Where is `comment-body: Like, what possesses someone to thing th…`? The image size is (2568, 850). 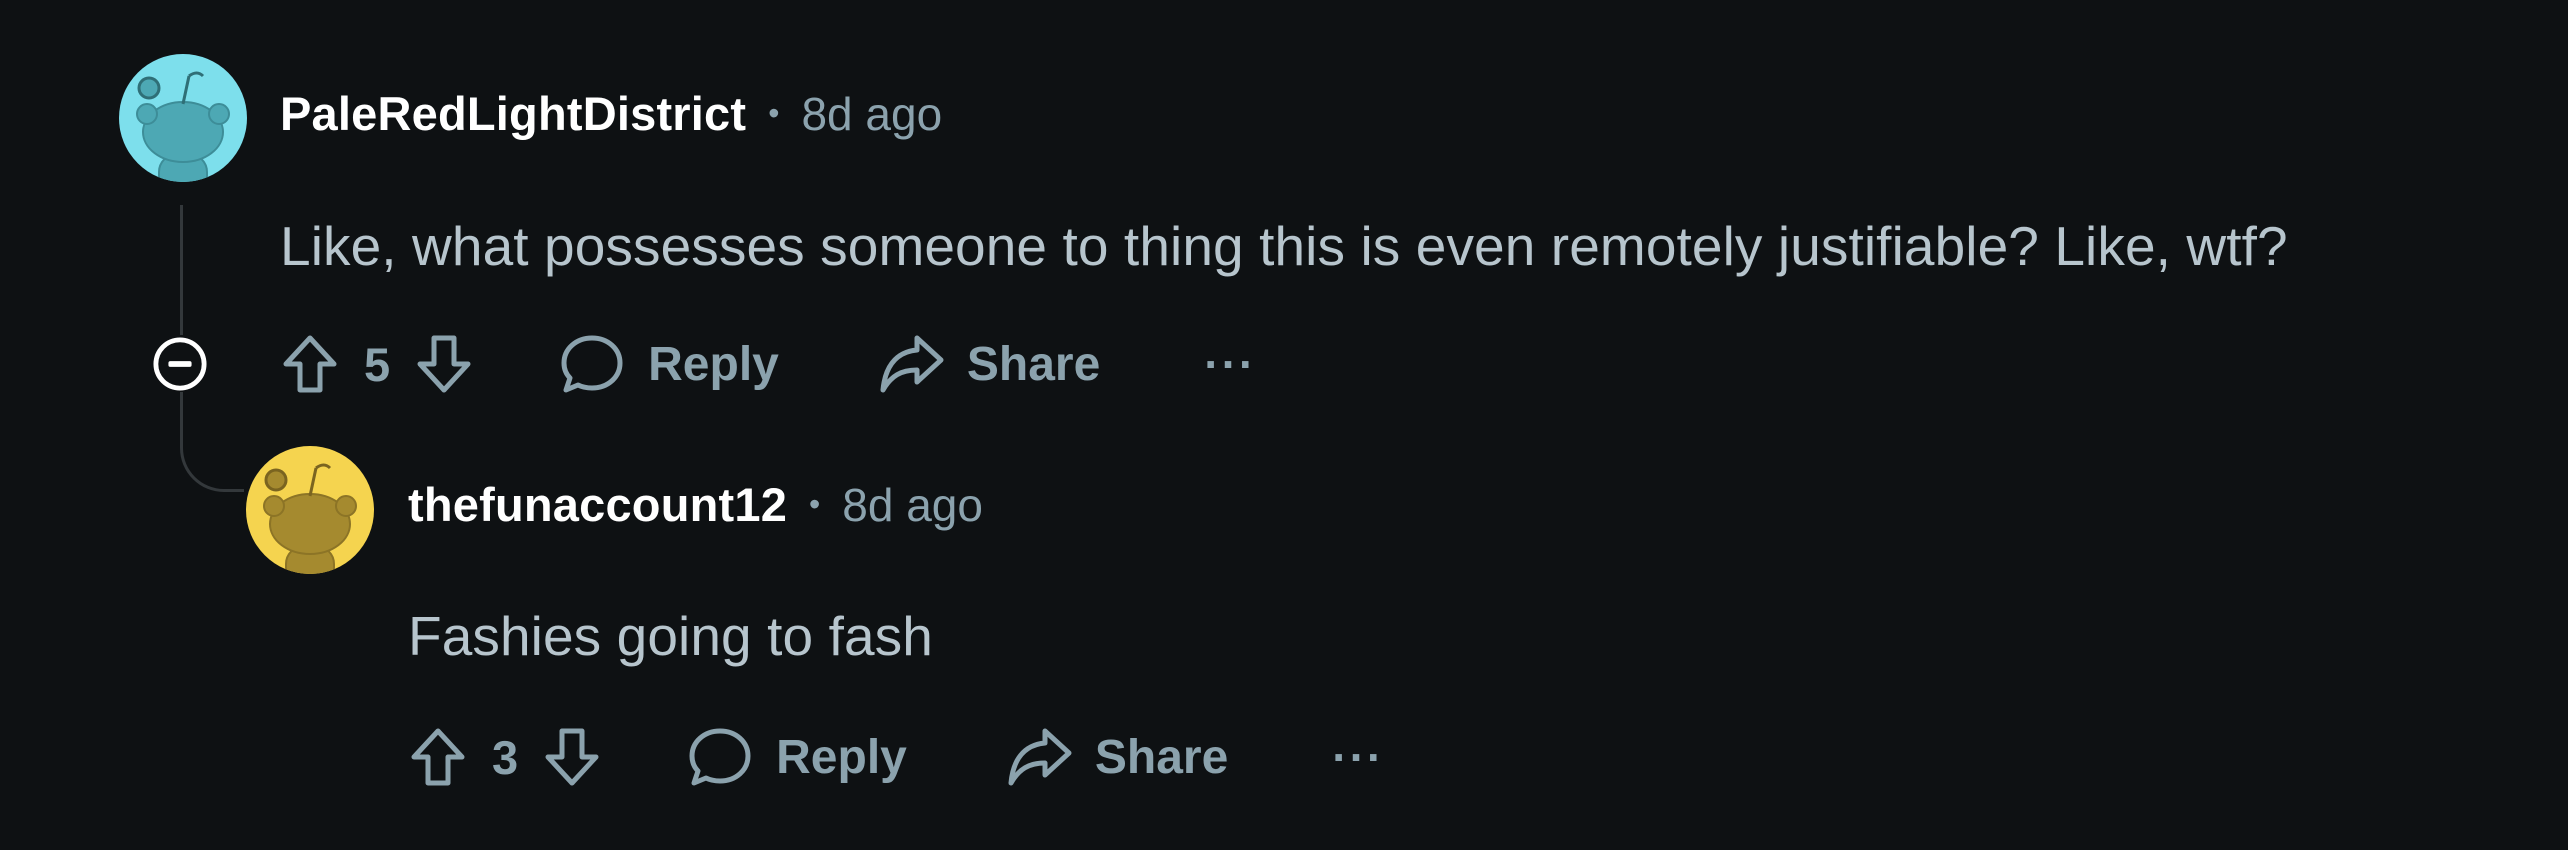
comment-body: Like, what possesses someone to thing th… is located at coordinates (1284, 246).